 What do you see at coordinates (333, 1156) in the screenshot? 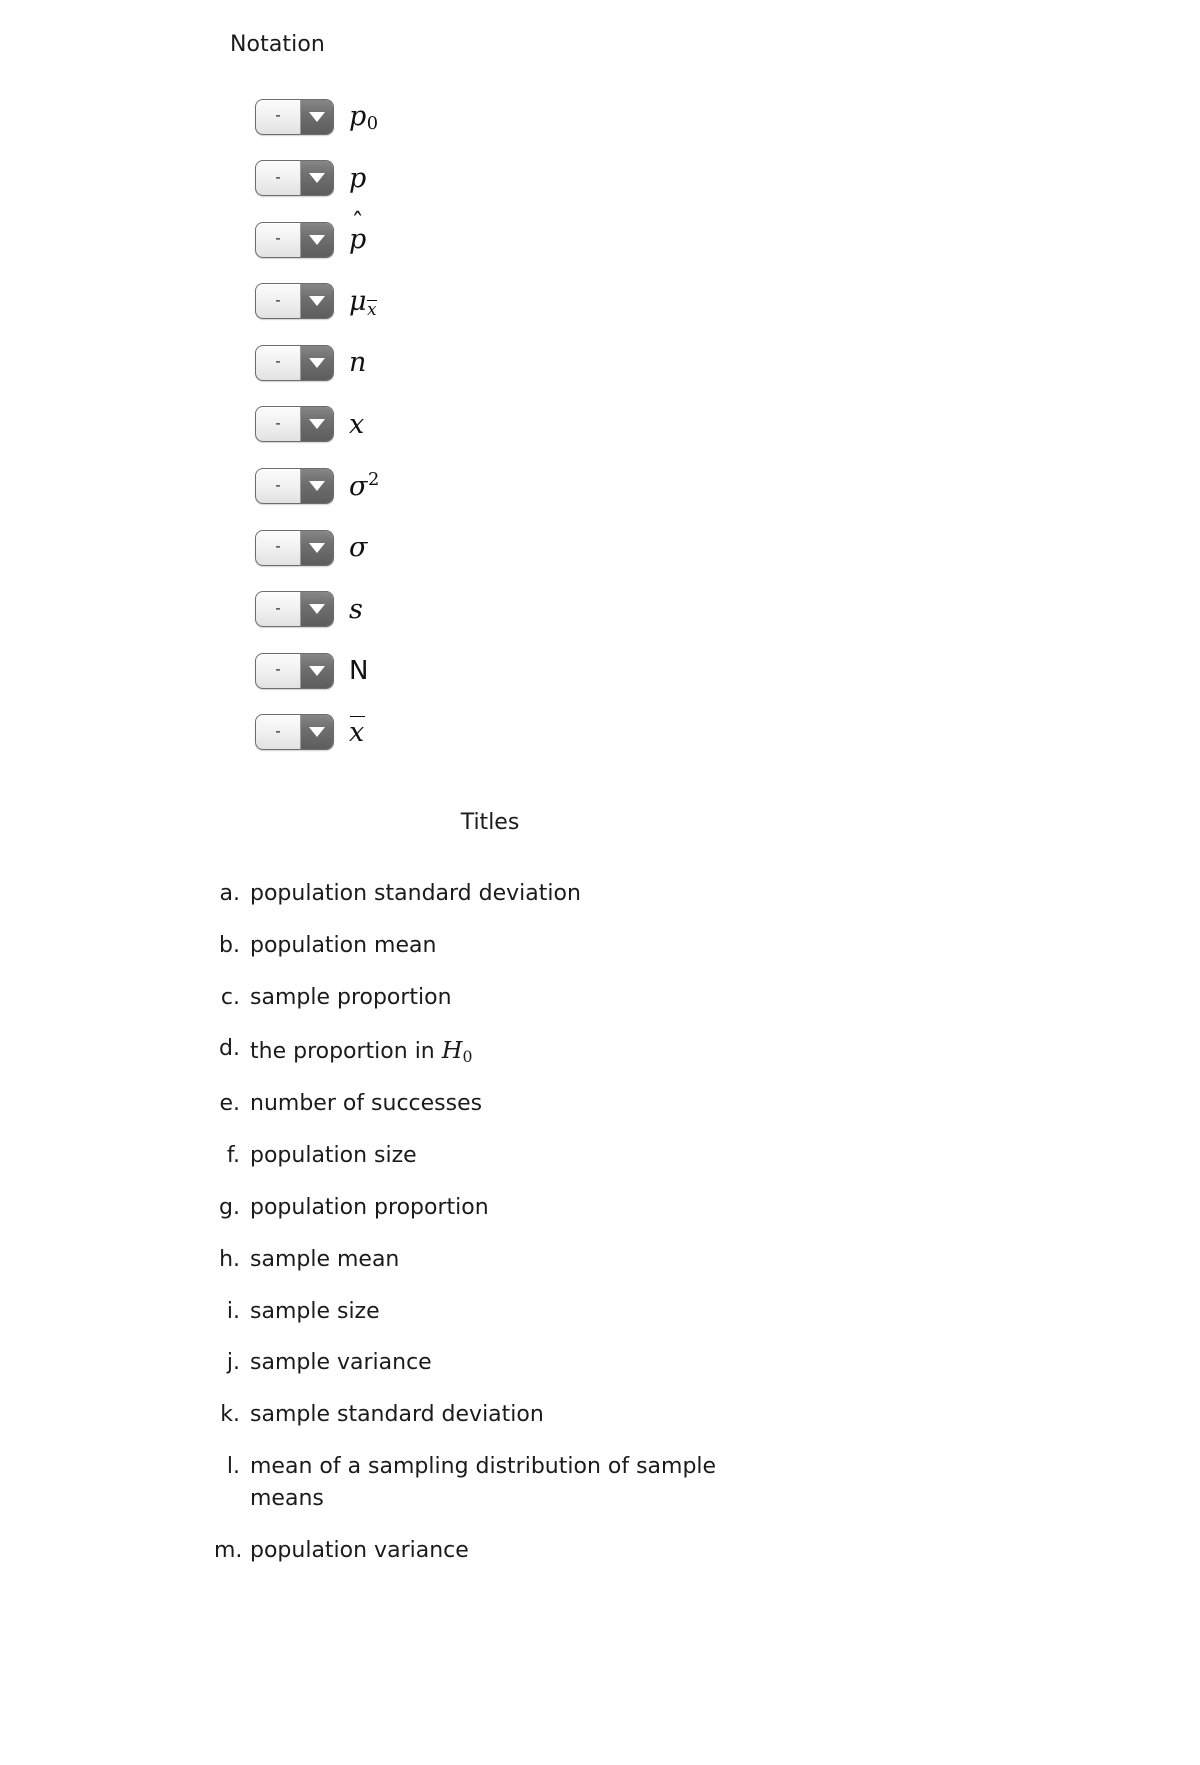
I see `list-item-label: population size` at bounding box center [333, 1156].